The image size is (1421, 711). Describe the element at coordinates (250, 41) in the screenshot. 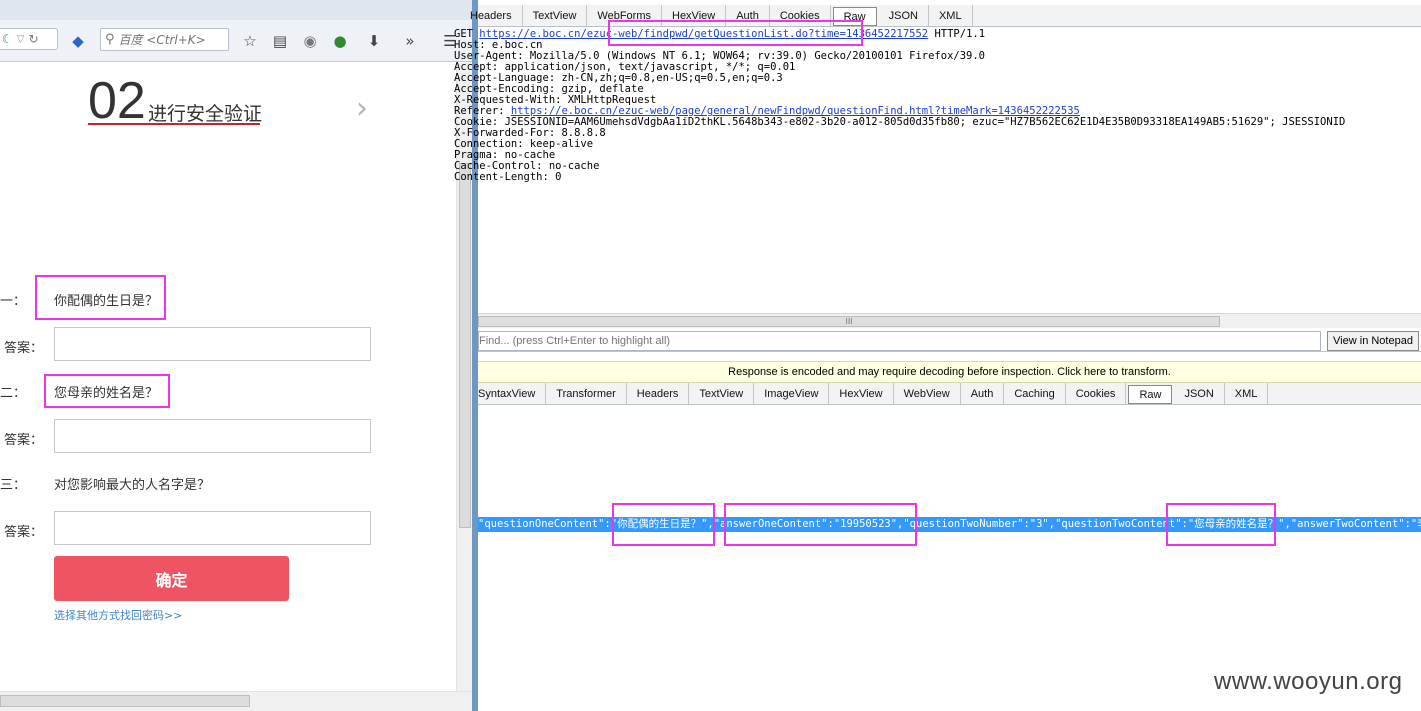

I see `bookmark-star-icon: ☆` at that location.